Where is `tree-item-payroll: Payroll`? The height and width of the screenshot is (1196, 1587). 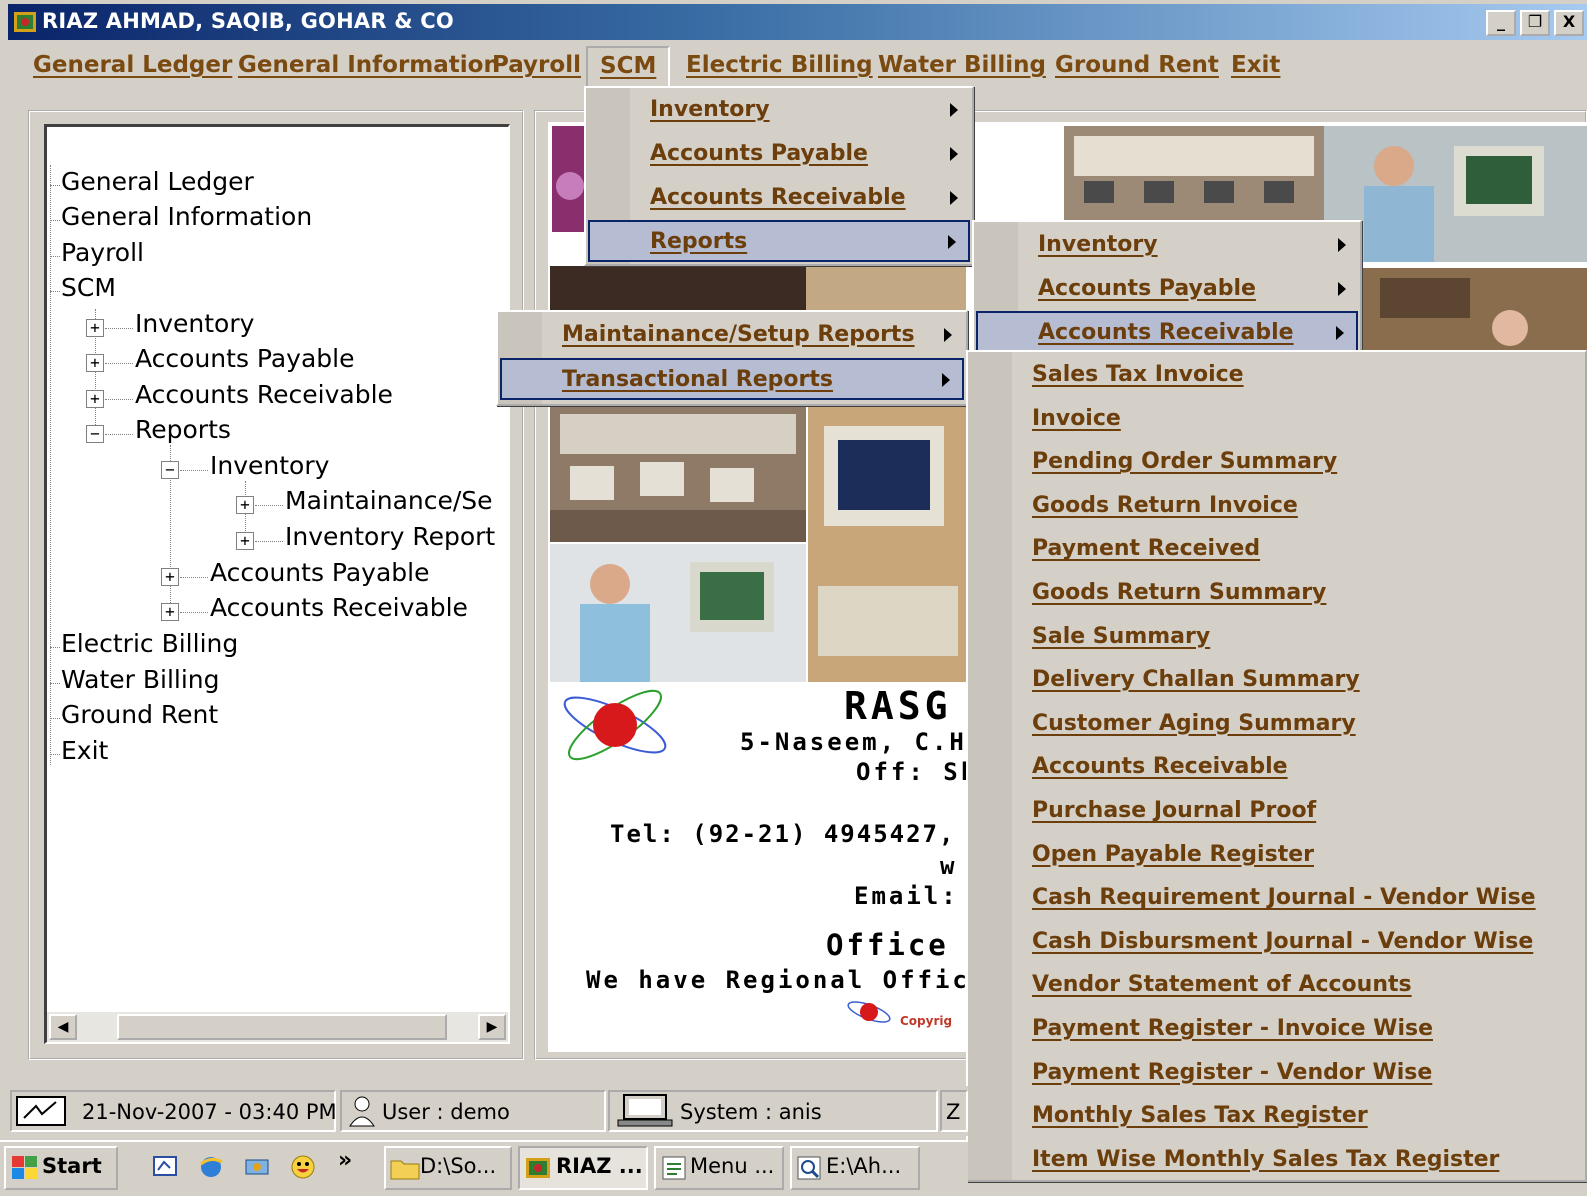 tree-item-payroll: Payroll is located at coordinates (102, 252).